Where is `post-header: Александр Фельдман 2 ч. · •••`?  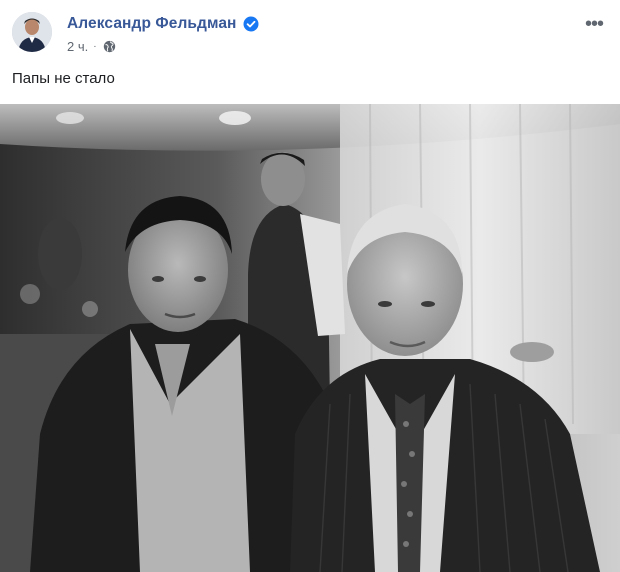
post-header: Александр Фельдман 2 ч. · ••• is located at coordinates (310, 32).